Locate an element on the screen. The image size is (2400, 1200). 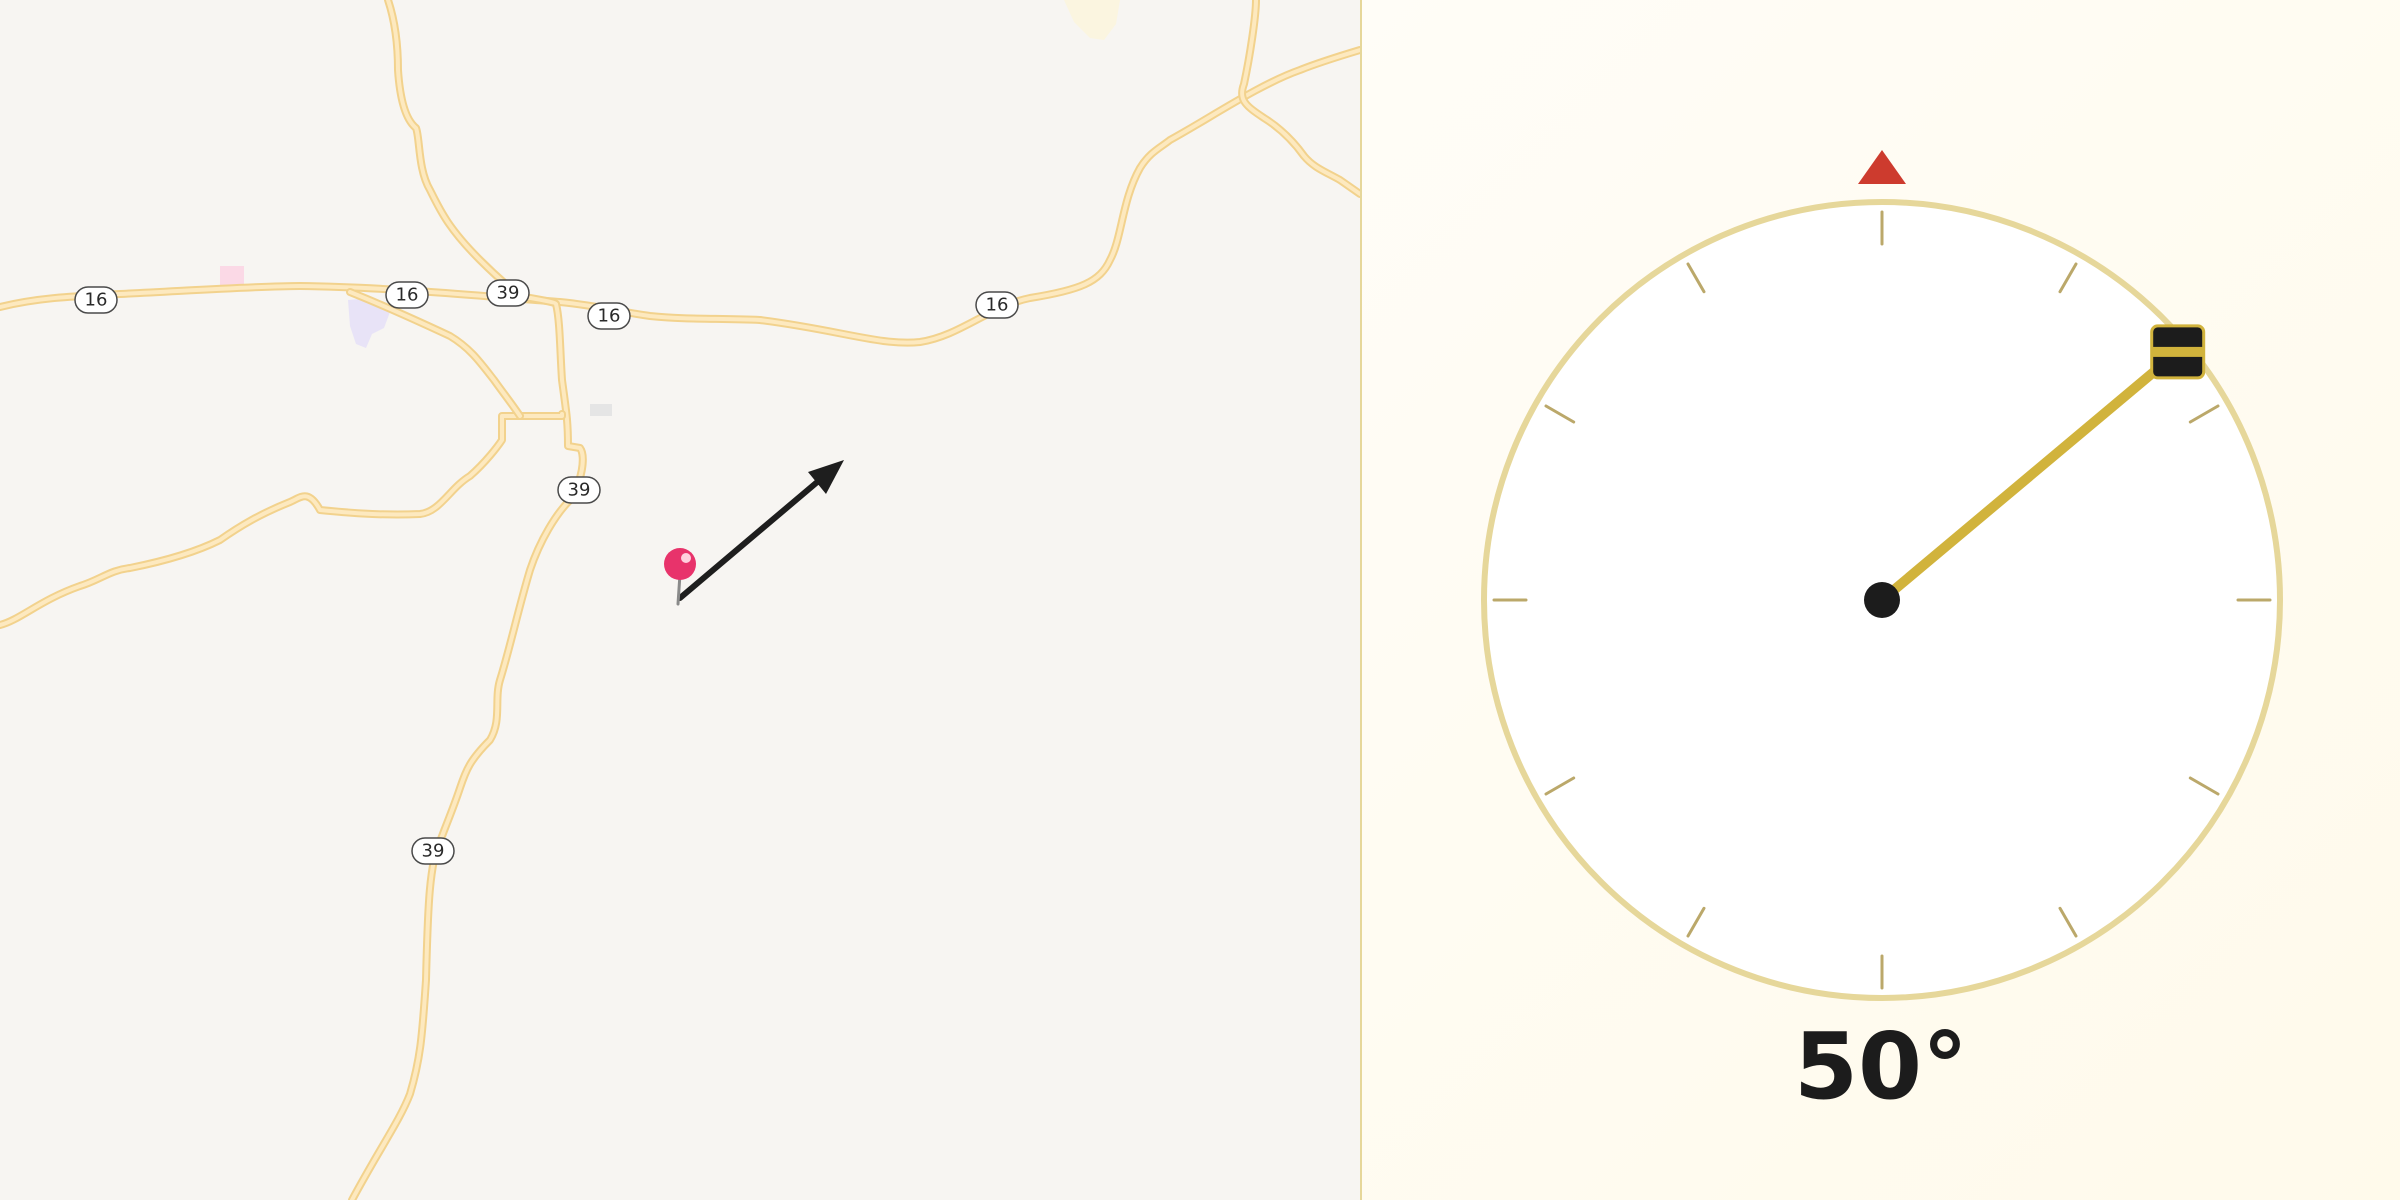
route-shield-39-south: 39 is located at coordinates (433, 851).